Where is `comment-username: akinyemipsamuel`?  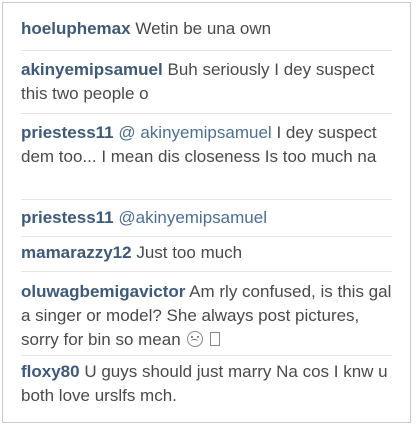
comment-username: akinyemipsamuel is located at coordinates (92, 69).